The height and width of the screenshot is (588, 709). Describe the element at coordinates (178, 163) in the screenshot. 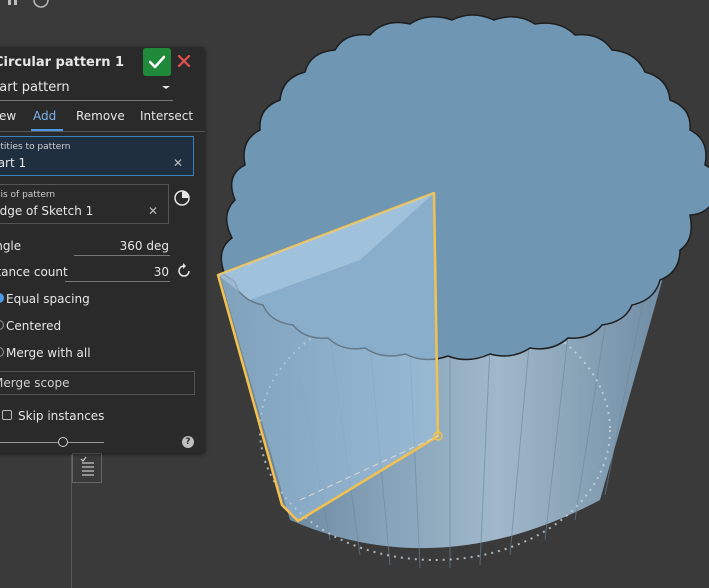

I see `entities-clear-icon: ✕` at that location.